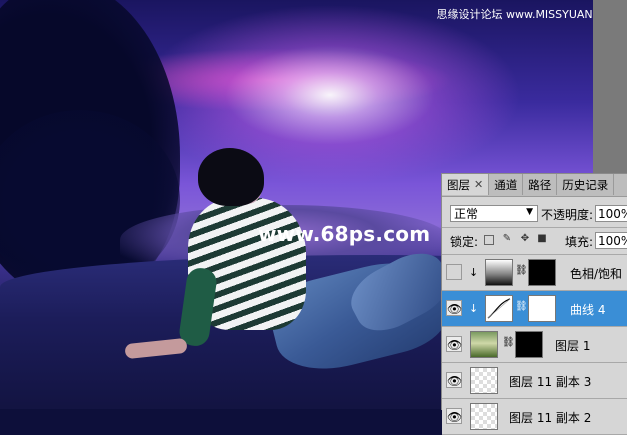 Image resolution: width=627 pixels, height=435 pixels. I want to click on layer-row-copy2: 👁 图层 11 副本 2, so click(534, 417).